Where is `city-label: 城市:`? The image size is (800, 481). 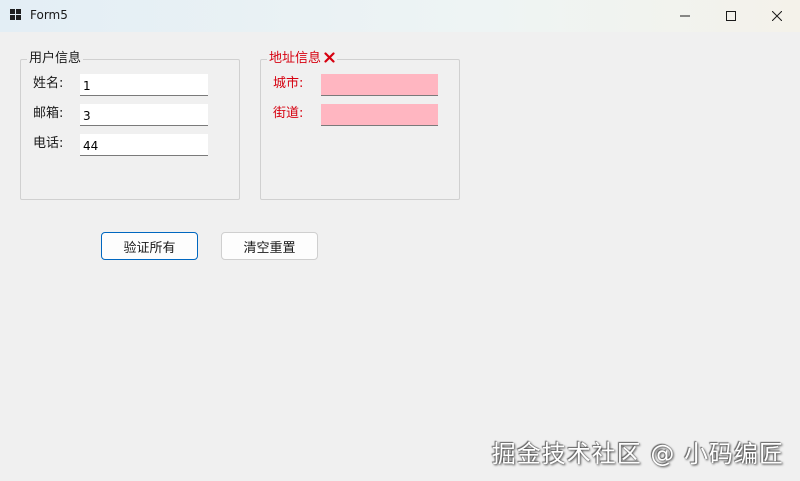
city-label: 城市: is located at coordinates (288, 83).